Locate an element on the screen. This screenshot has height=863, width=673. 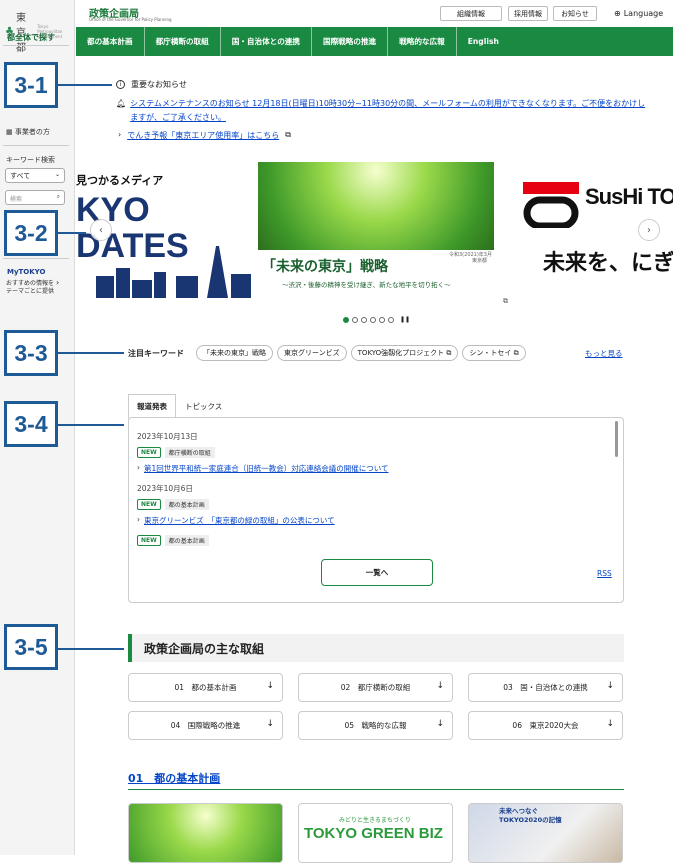
slide-center-title: 「未来の東京」戦略 is located at coordinates (325, 267).